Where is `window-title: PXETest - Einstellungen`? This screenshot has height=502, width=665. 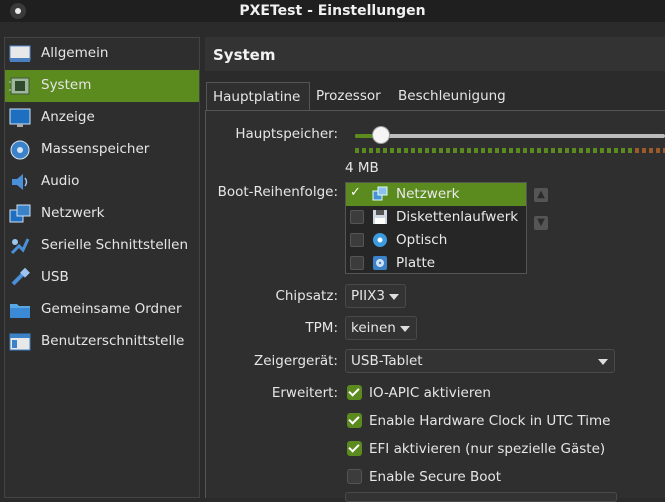
window-title: PXETest - Einstellungen is located at coordinates (332, 11).